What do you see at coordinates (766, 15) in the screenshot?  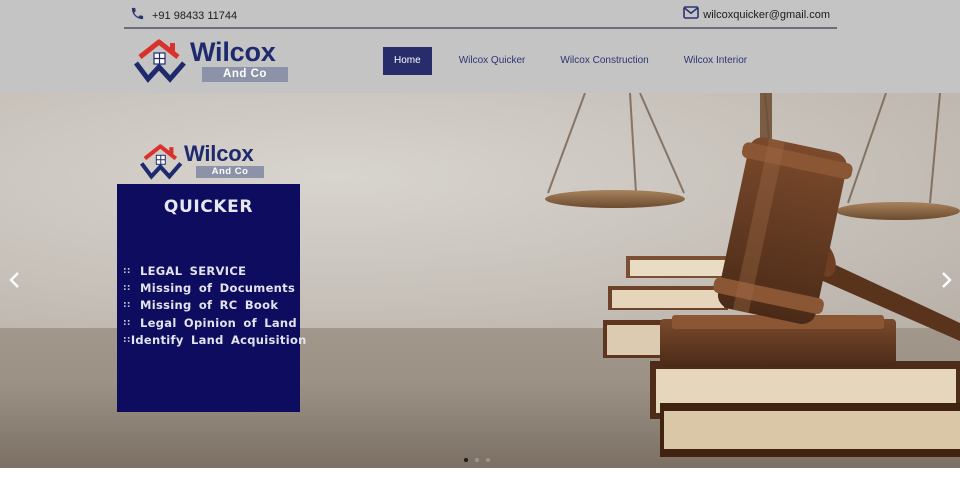 I see `email-address: wilcoxquicker@gmail.com` at bounding box center [766, 15].